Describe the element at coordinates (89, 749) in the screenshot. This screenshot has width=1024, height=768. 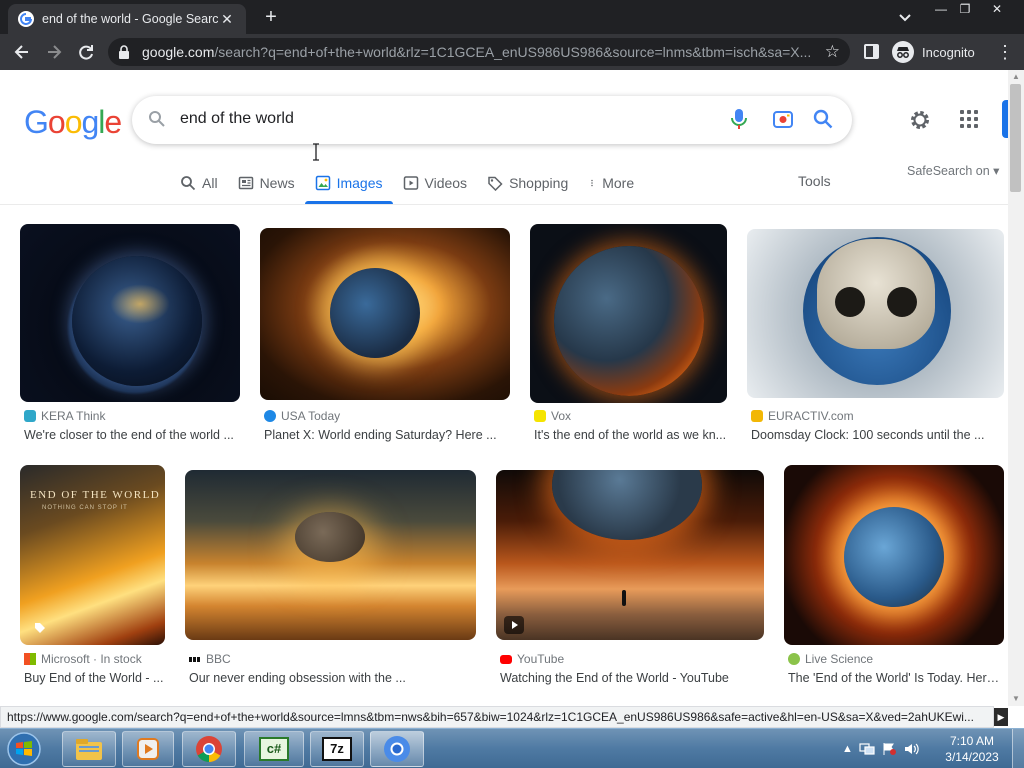
I see `taskbar-explorer` at that location.